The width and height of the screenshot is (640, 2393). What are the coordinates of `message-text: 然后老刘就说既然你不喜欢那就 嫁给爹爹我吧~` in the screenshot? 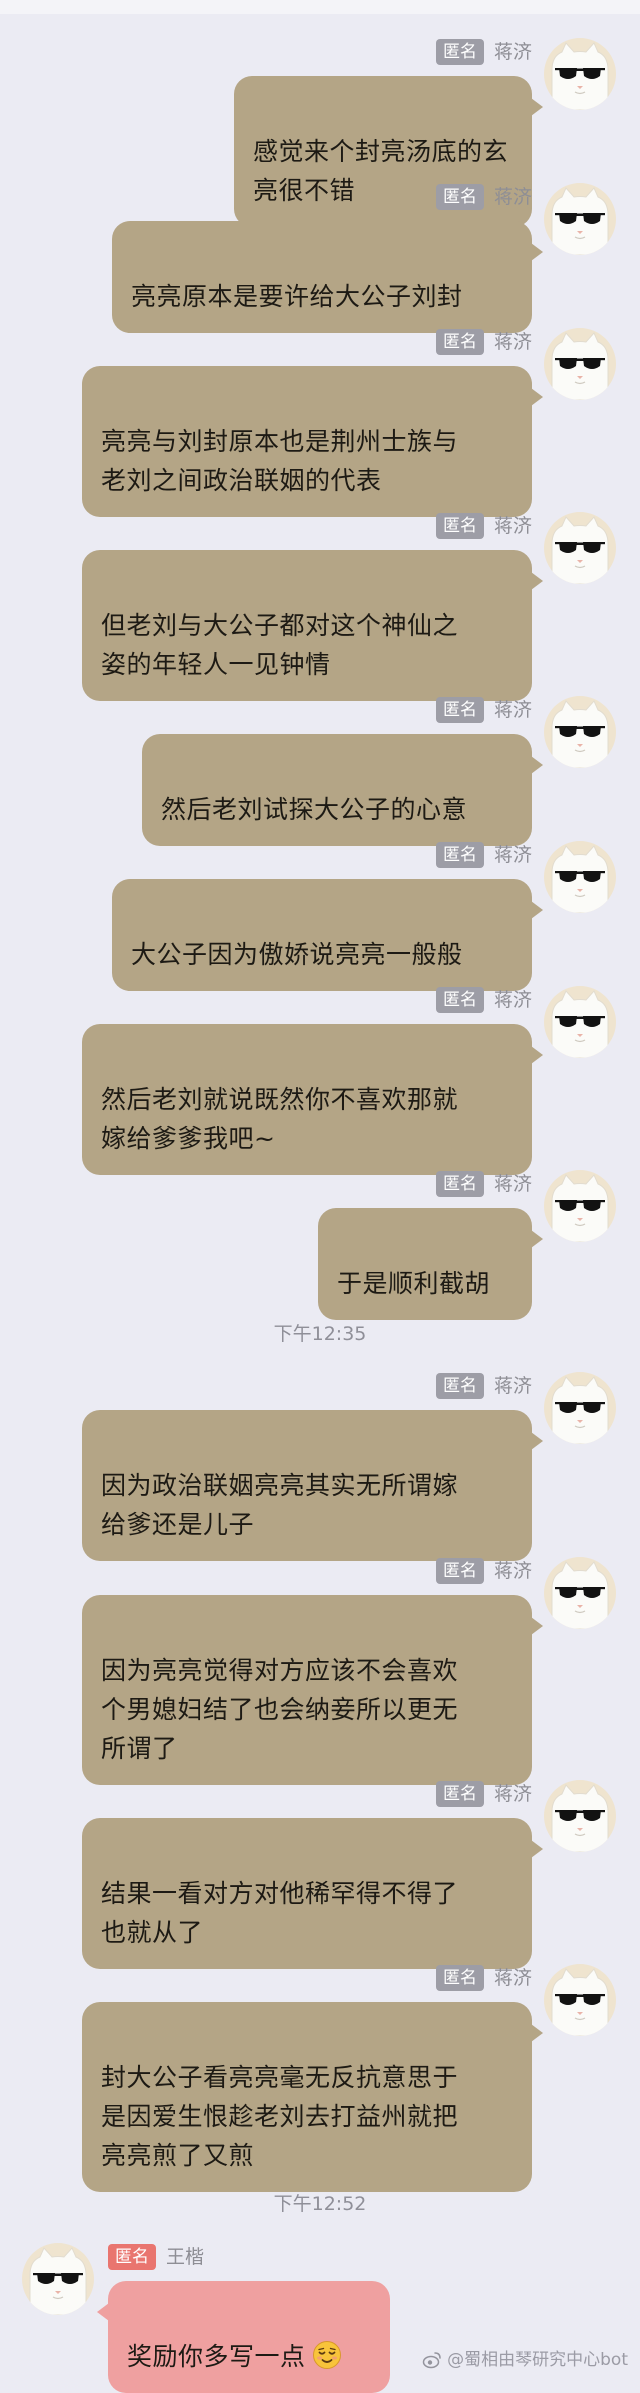 It's located at (280, 1119).